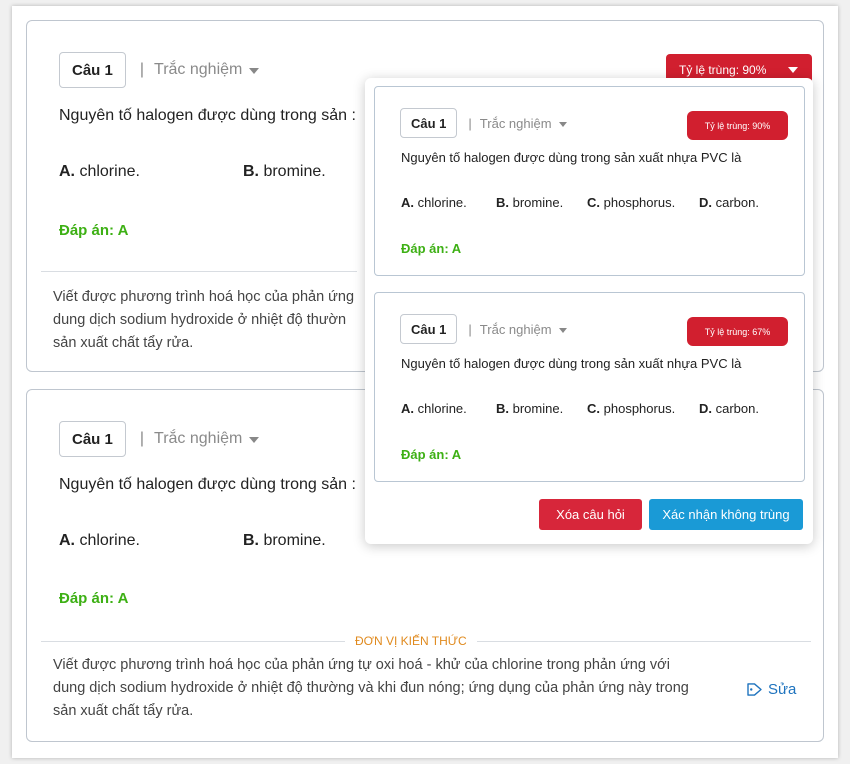  I want to click on knowledge-line: sản xuất chất tẩy rửa., so click(123, 711).